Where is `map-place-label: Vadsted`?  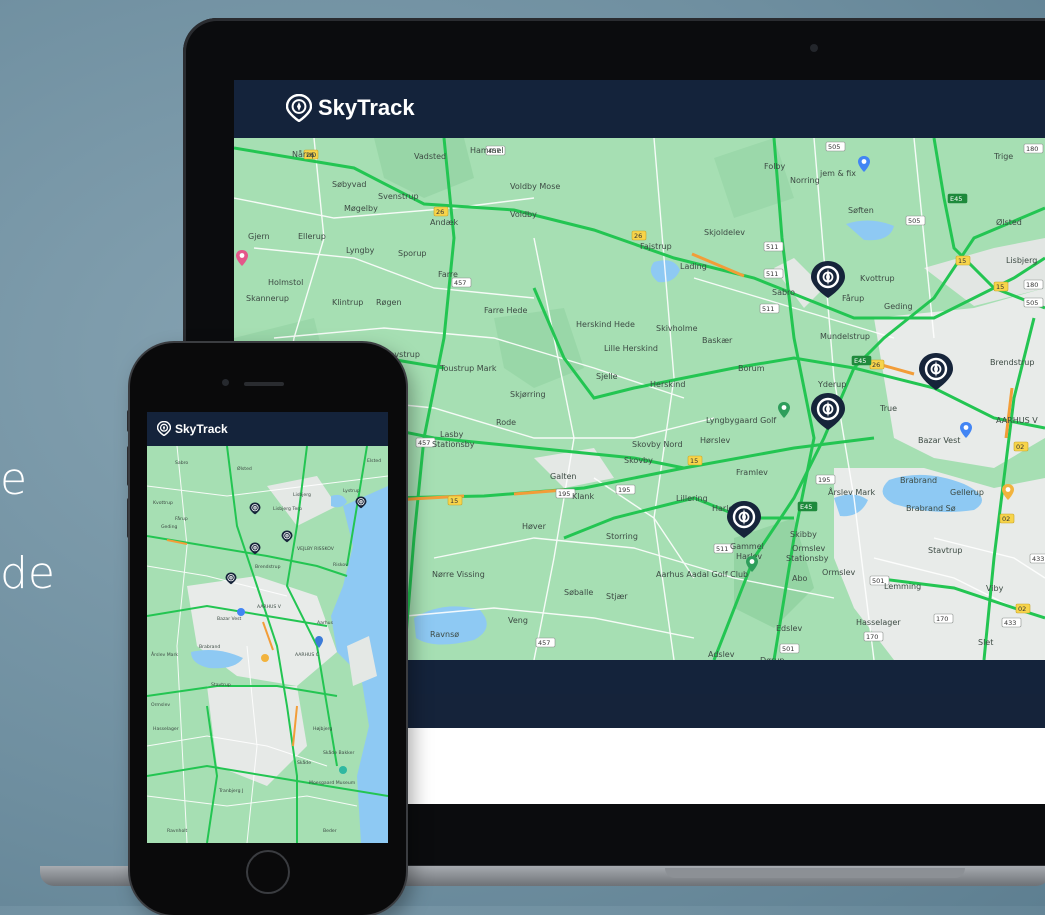
map-place-label: Vadsted is located at coordinates (430, 156).